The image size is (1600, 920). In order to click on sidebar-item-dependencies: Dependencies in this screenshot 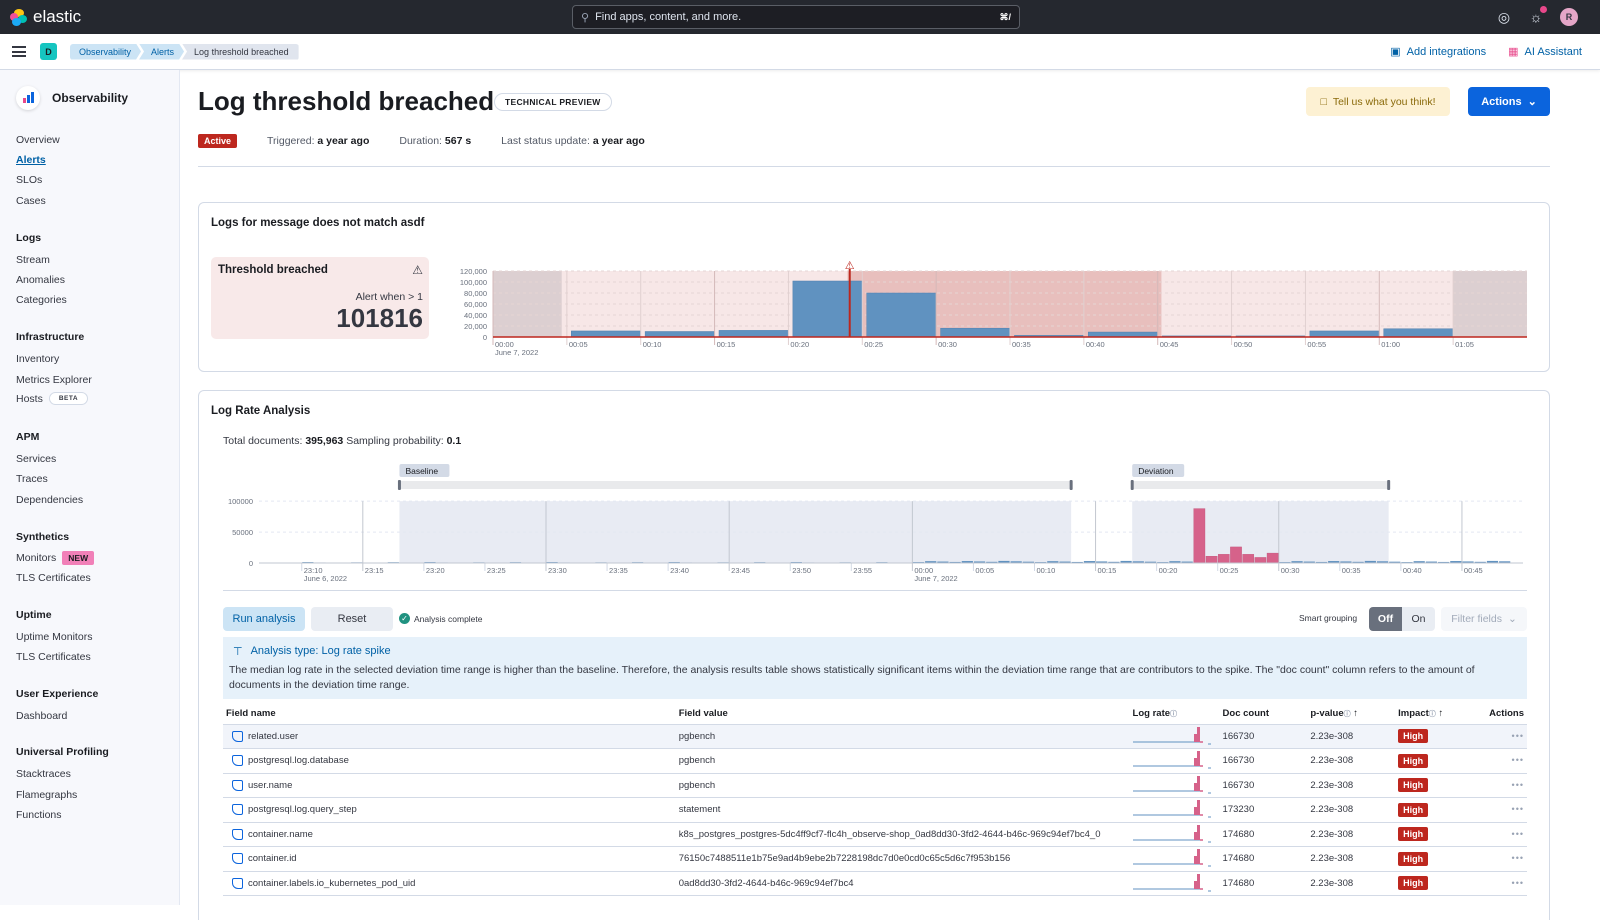, I will do `click(49, 500)`.